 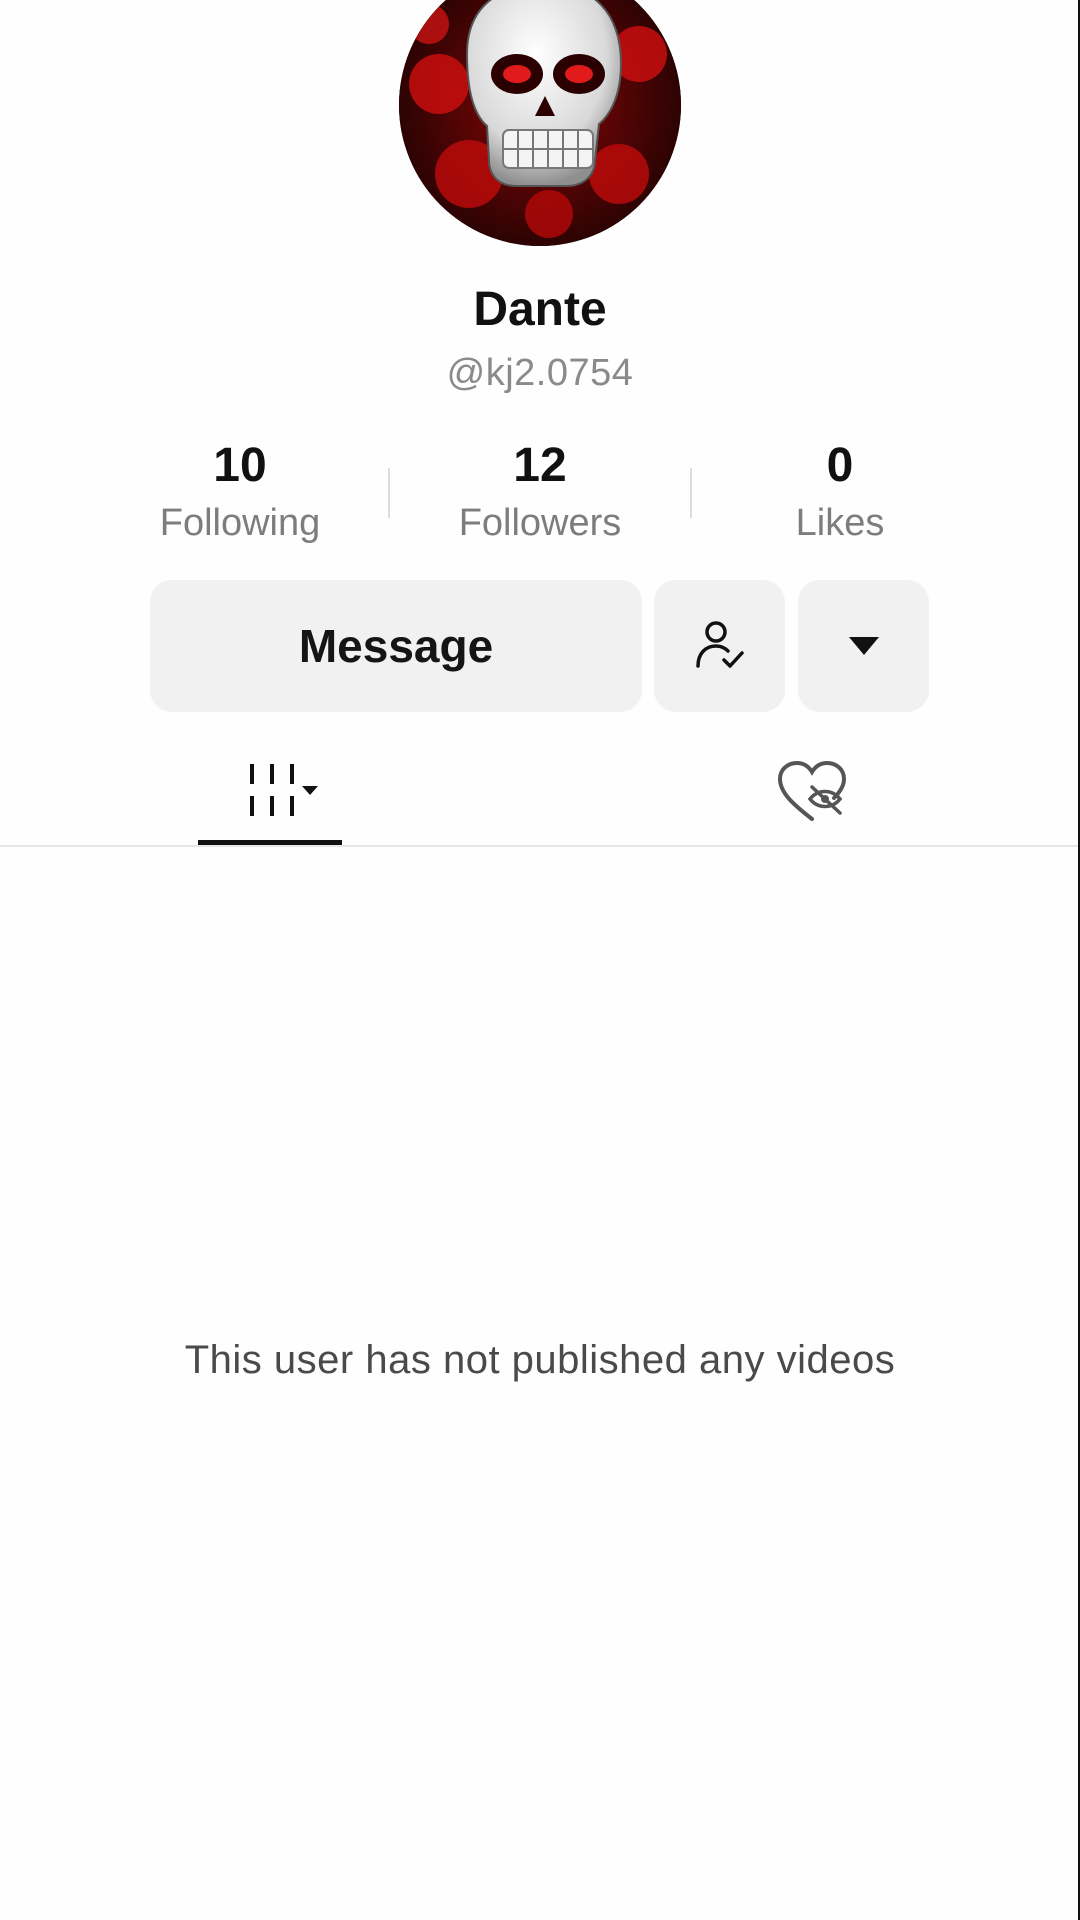 What do you see at coordinates (540, 373) in the screenshot?
I see `username-handle: @kj2.0754` at bounding box center [540, 373].